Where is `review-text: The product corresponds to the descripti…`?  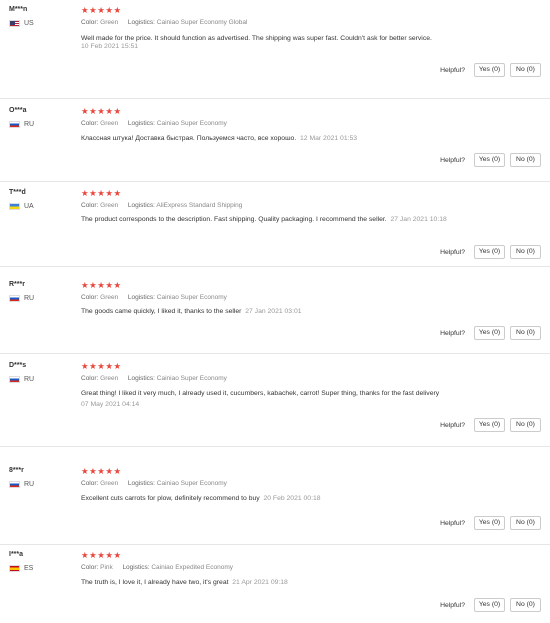
review-text: The product corresponds to the descripti… is located at coordinates (286, 219).